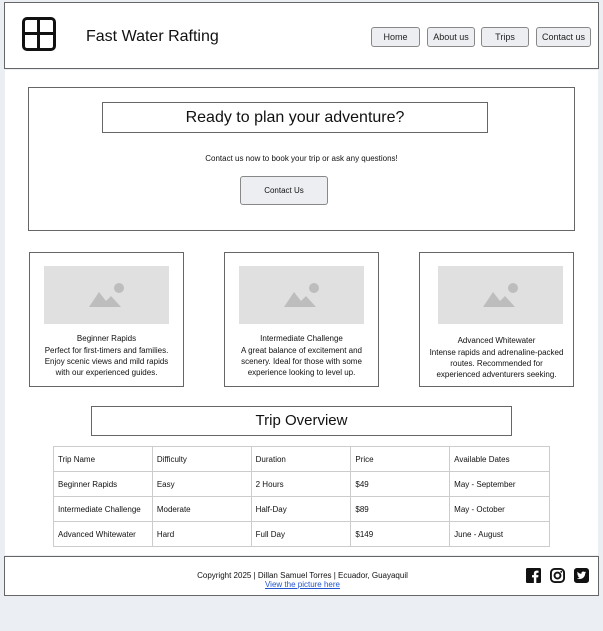 The width and height of the screenshot is (603, 631). Describe the element at coordinates (284, 190) in the screenshot. I see `contact-us-button: Contact Us` at that location.